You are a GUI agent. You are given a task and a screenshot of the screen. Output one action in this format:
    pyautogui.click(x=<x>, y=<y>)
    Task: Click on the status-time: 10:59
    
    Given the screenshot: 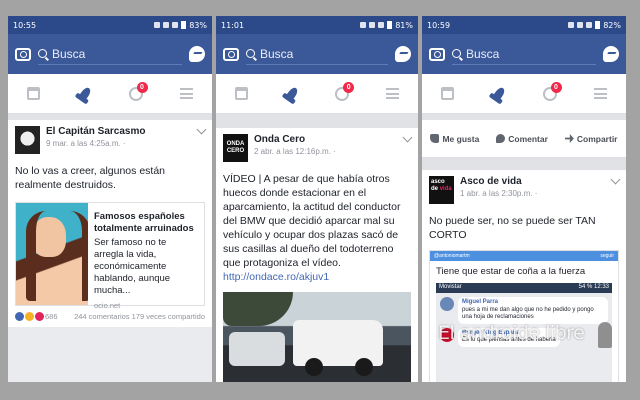 What is the action you would take?
    pyautogui.click(x=439, y=25)
    